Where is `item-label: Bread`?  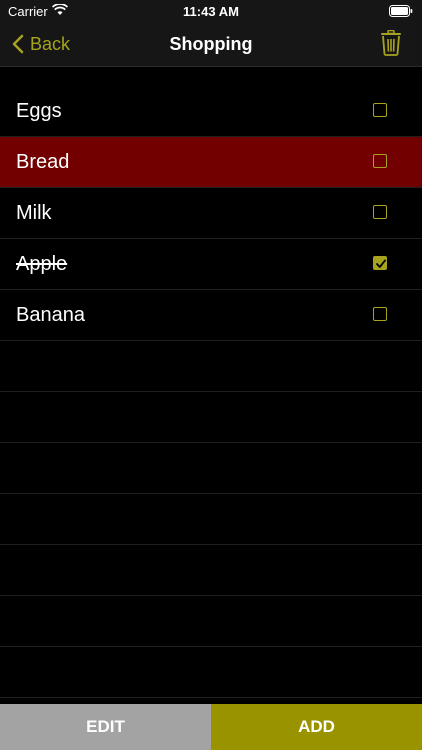 item-label: Bread is located at coordinates (43, 161).